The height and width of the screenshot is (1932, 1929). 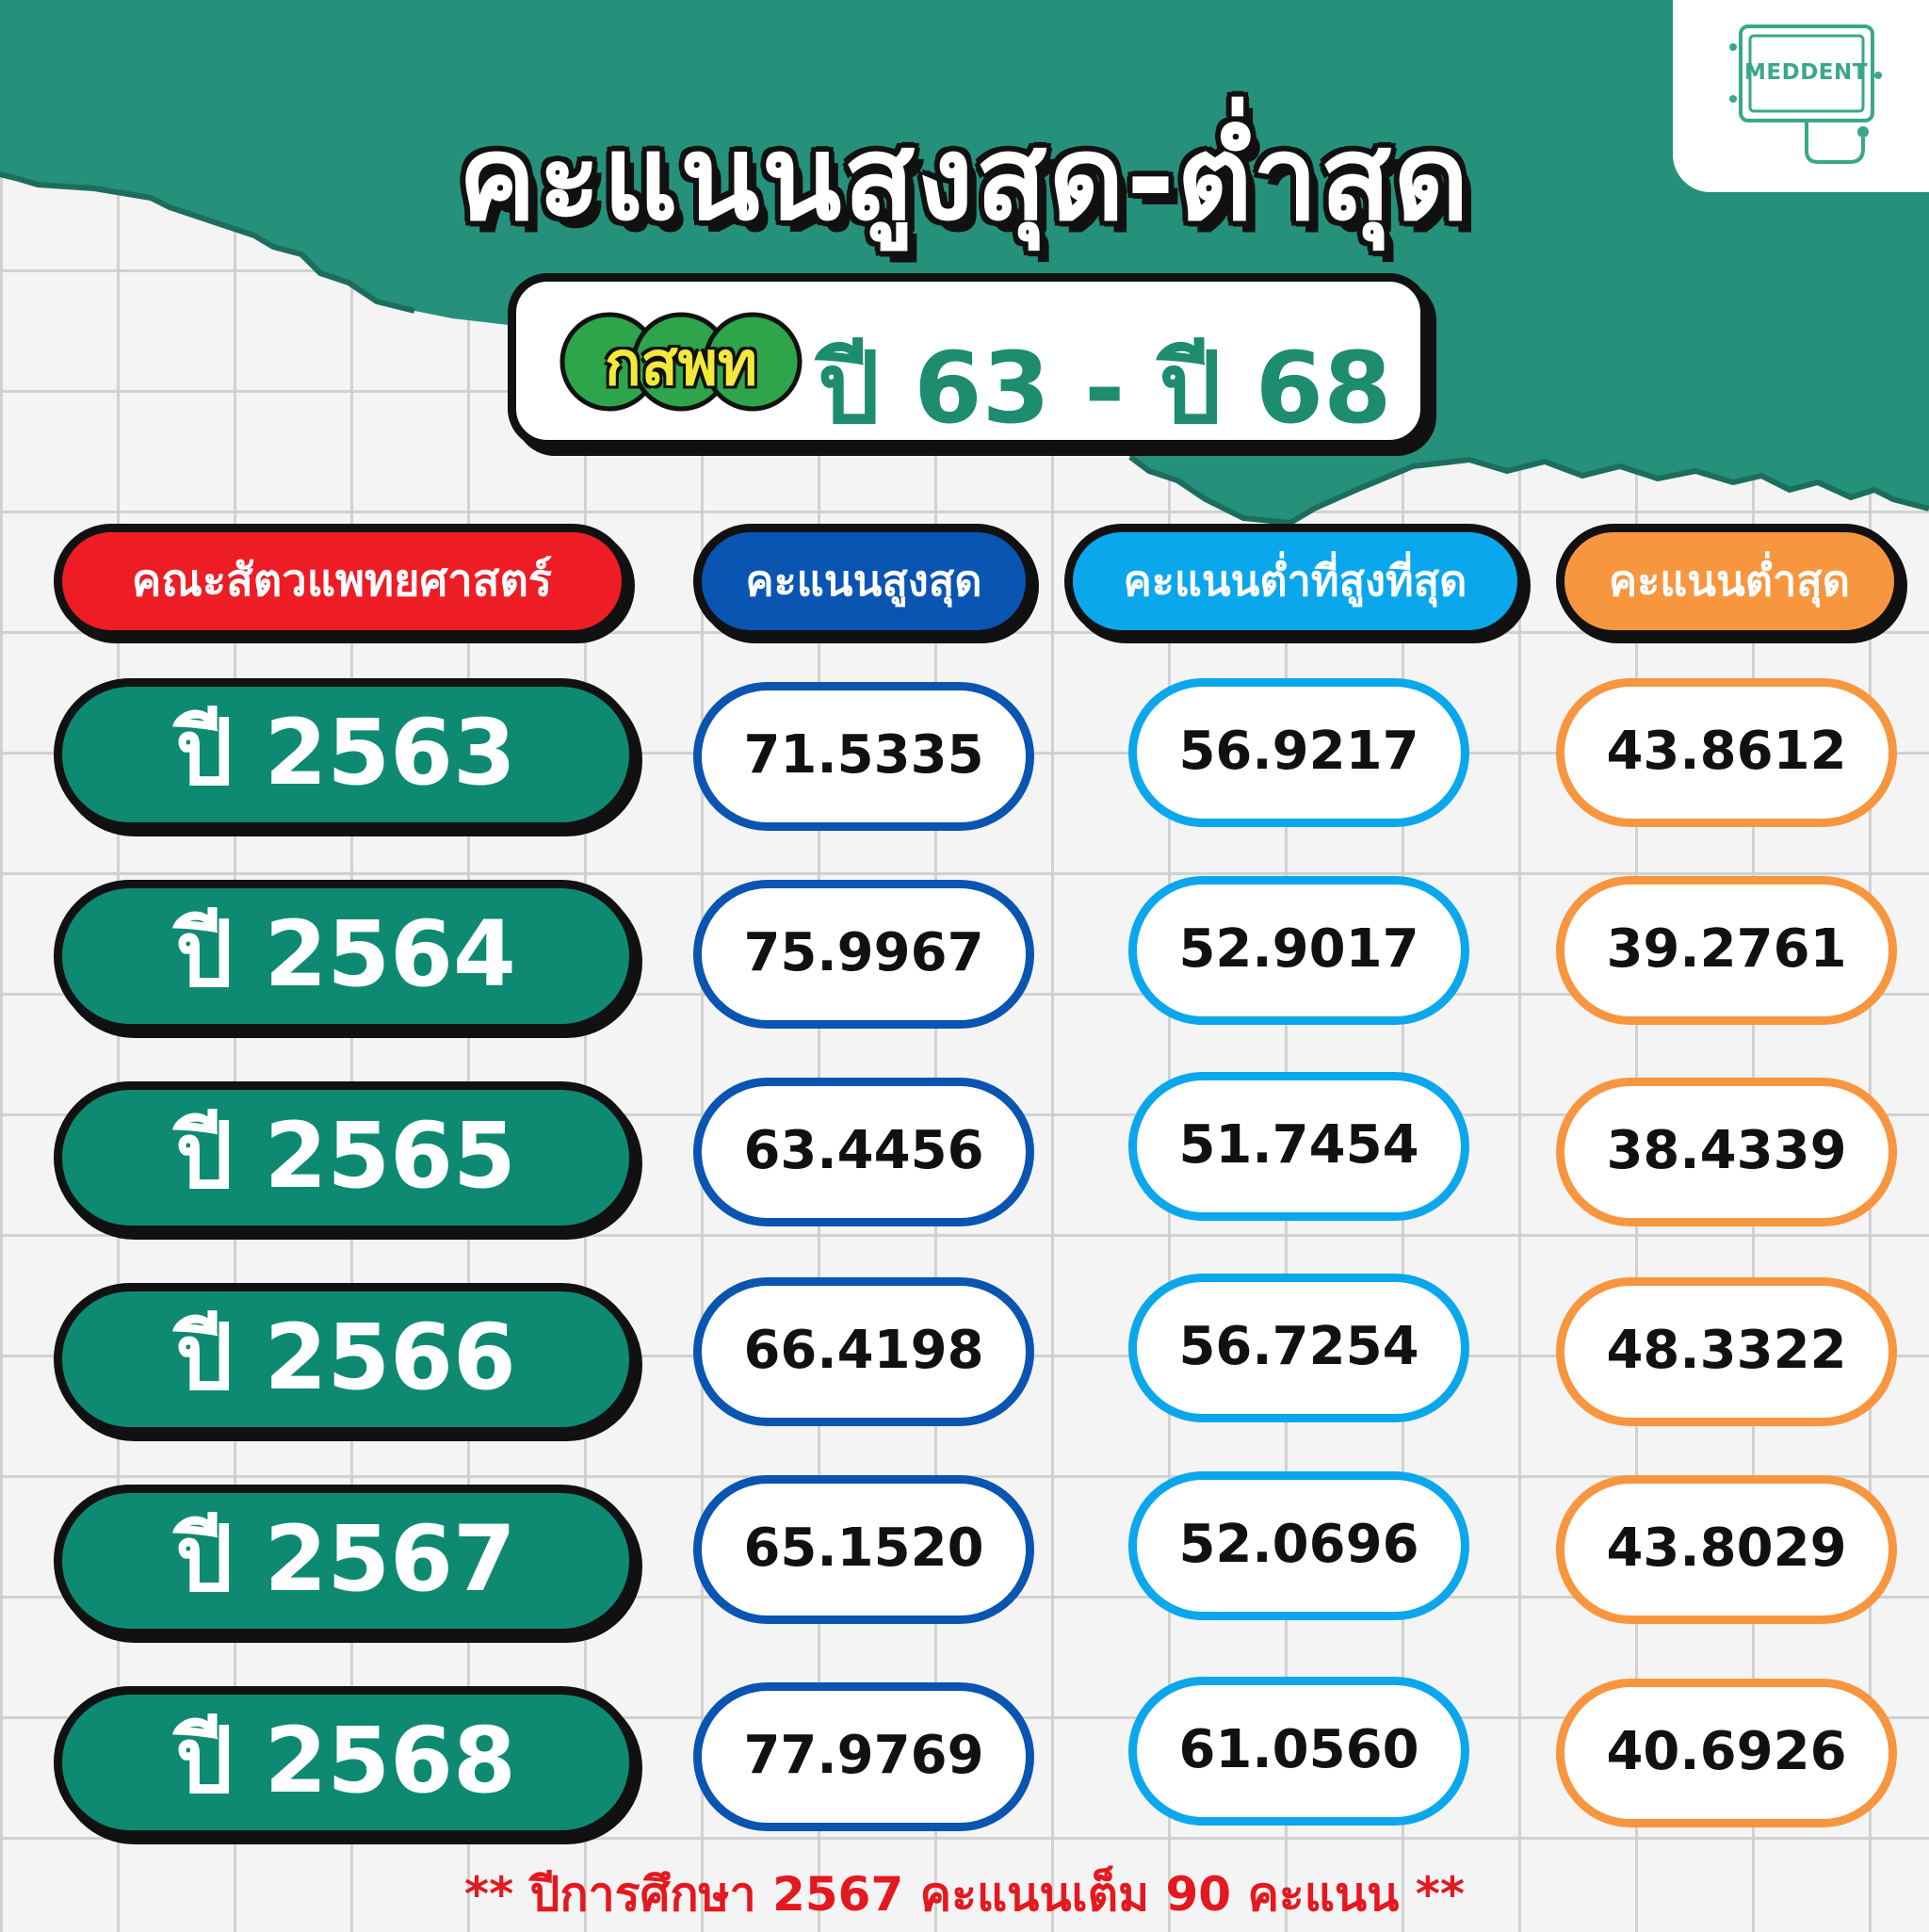 What do you see at coordinates (863, 581) in the screenshot?
I see `header-max-score: คะแนนสูงสุด` at bounding box center [863, 581].